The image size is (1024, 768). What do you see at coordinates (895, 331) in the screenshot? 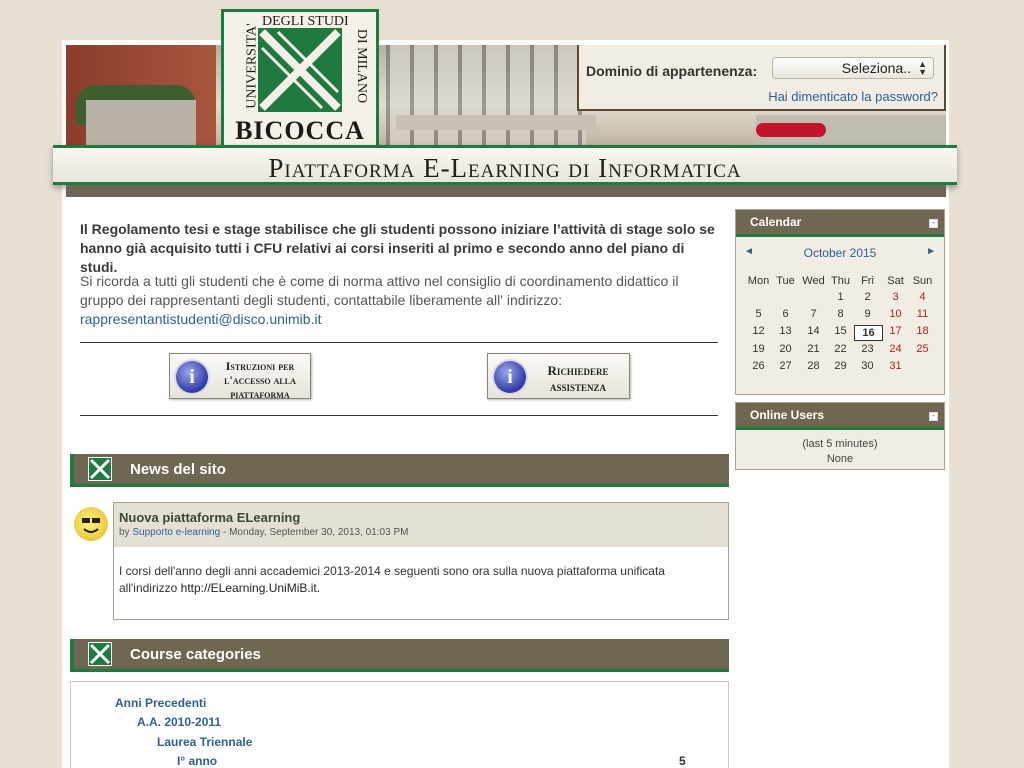
I see `calendar-day: 17` at bounding box center [895, 331].